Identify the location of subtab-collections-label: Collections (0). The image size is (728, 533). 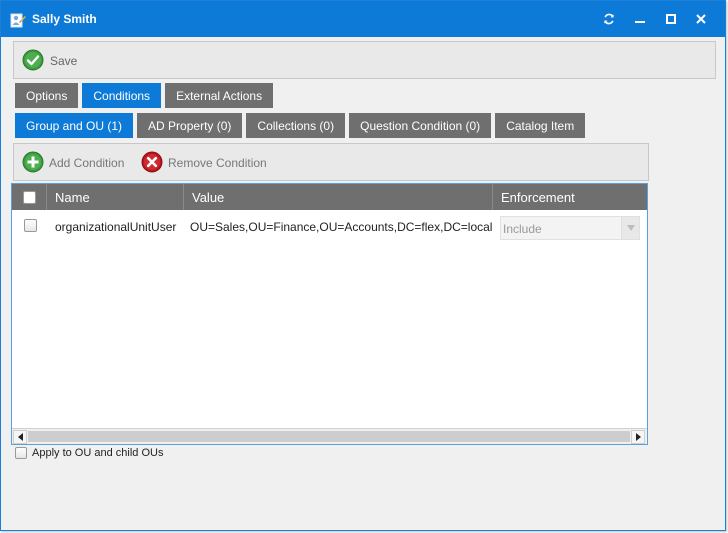
(296, 125).